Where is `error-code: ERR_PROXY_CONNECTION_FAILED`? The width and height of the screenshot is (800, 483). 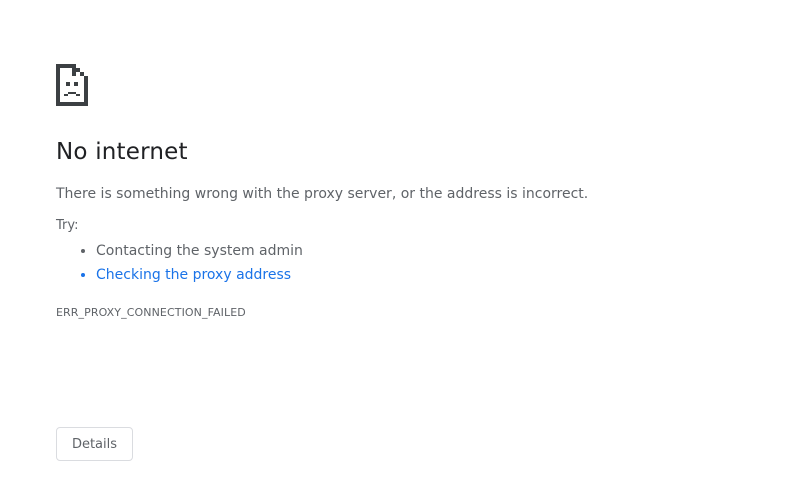
error-code: ERR_PROXY_CONNECTION_FAILED is located at coordinates (151, 312).